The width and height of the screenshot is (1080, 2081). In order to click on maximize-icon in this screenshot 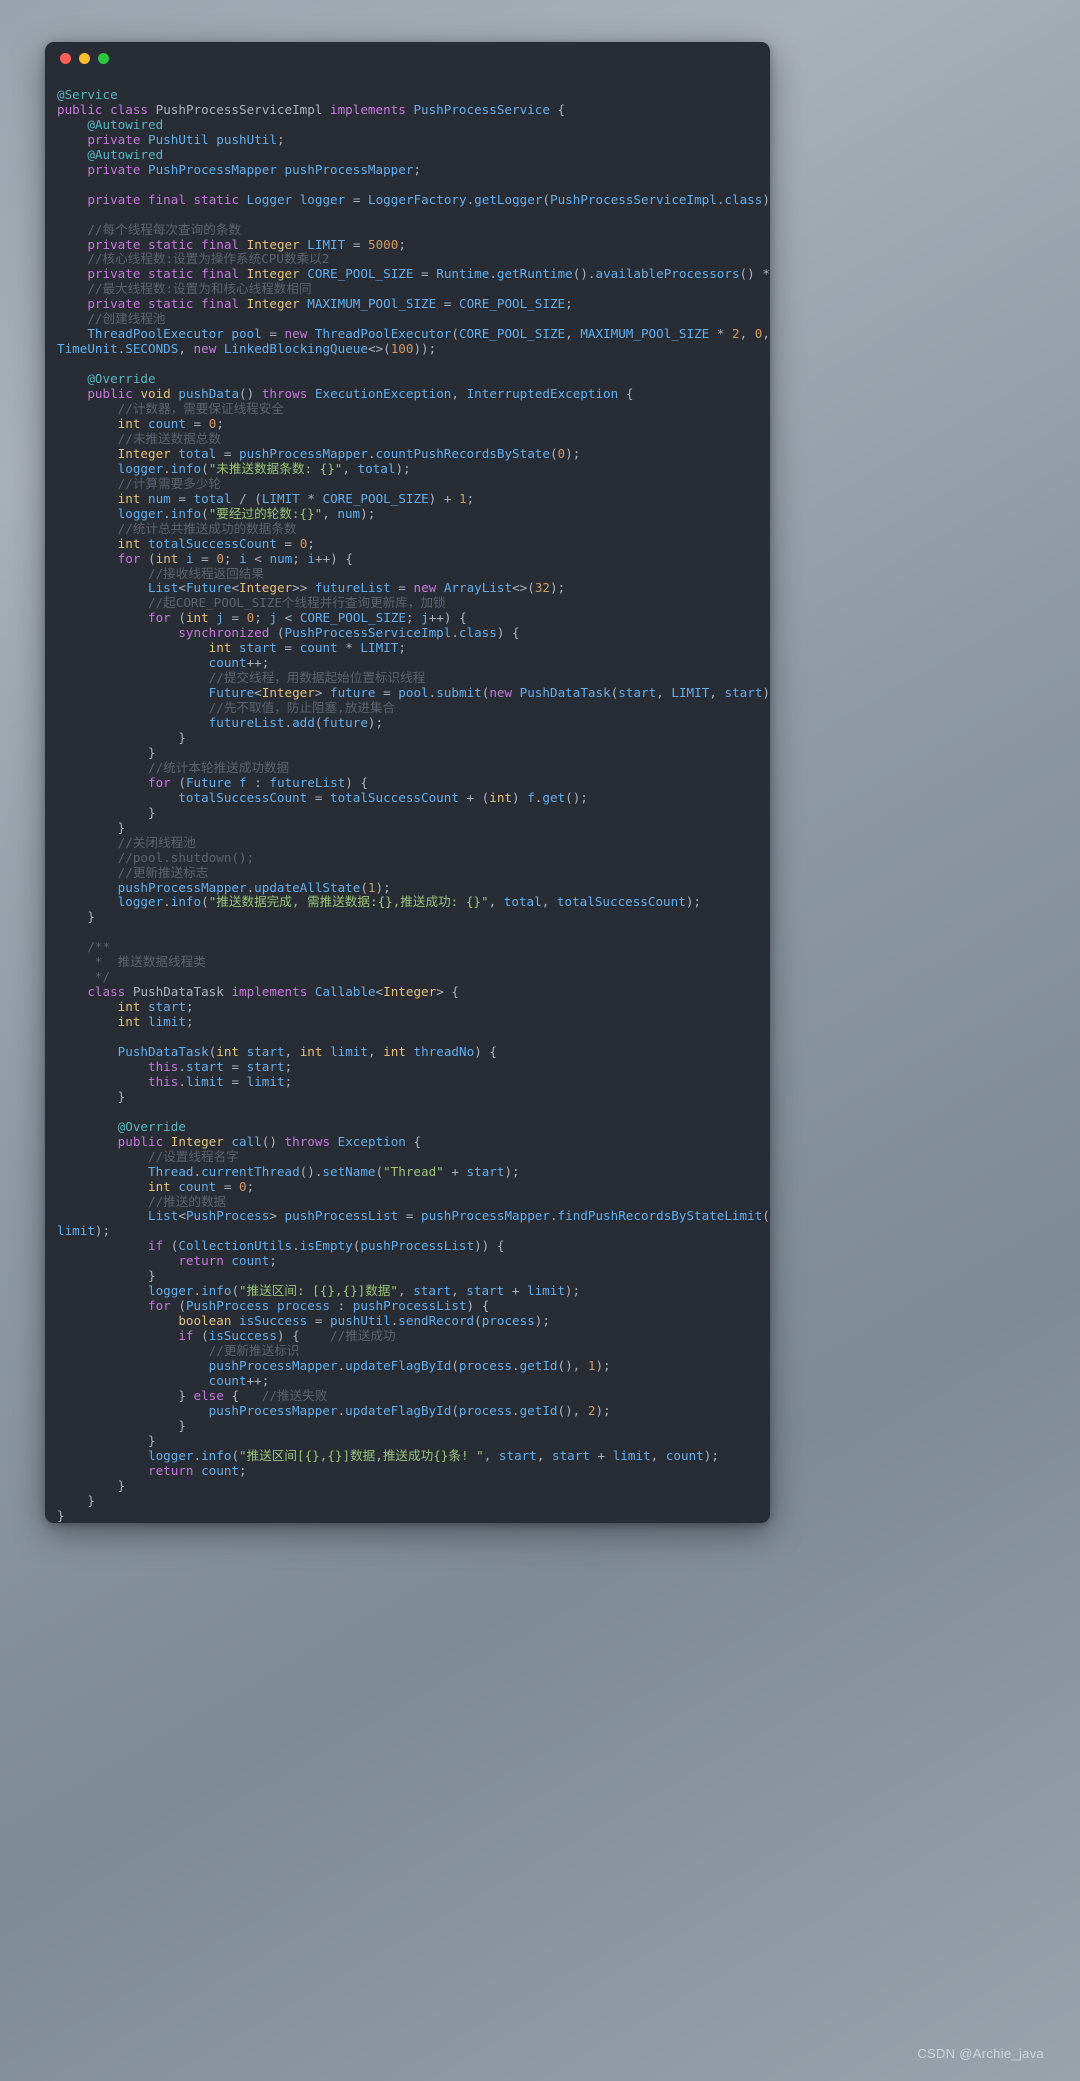, I will do `click(103, 58)`.